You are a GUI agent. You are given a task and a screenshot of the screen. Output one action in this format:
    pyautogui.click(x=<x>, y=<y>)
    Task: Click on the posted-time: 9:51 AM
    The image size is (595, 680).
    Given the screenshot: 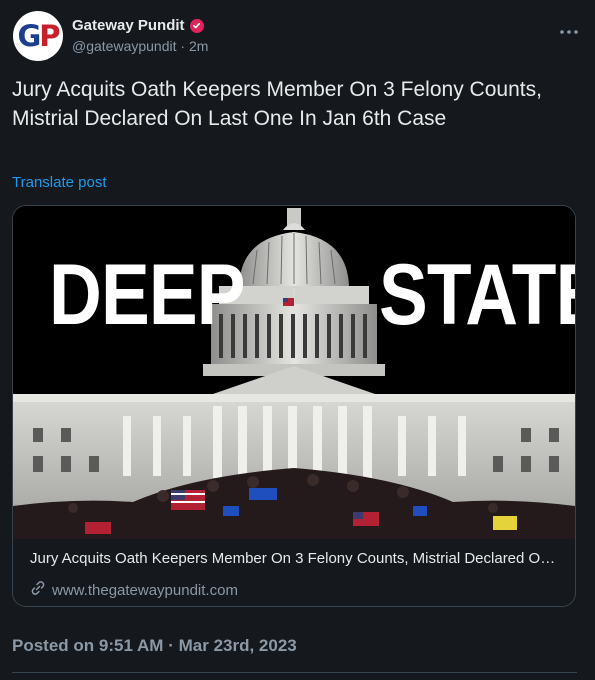 What is the action you would take?
    pyautogui.click(x=131, y=645)
    